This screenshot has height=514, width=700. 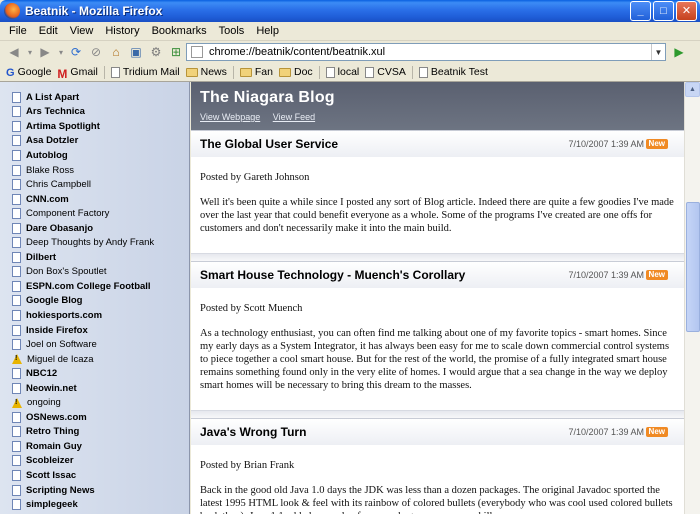 I want to click on new-tab-icon: ⊞, so click(x=176, y=52).